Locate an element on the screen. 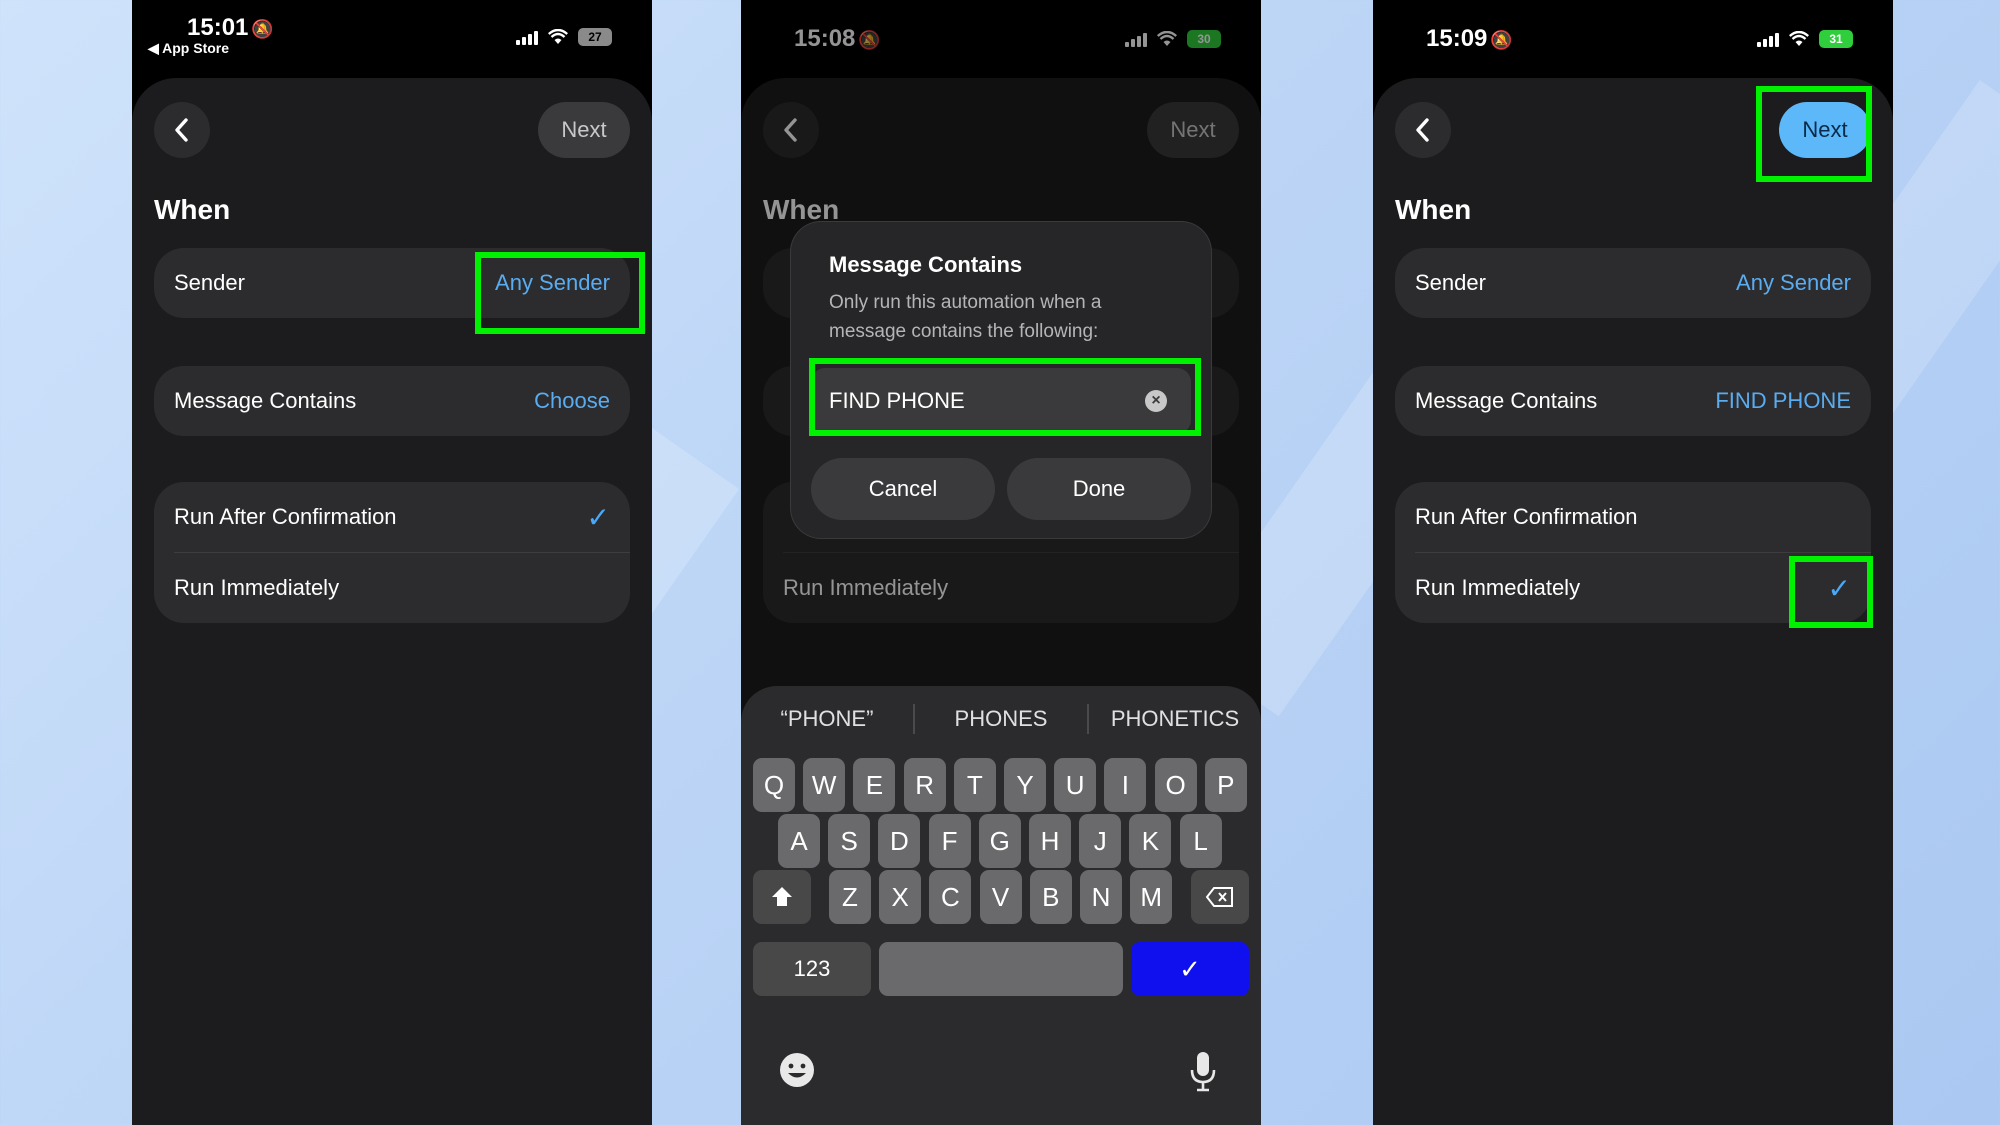 This screenshot has width=2000, height=1125. key-x: X is located at coordinates (900, 897).